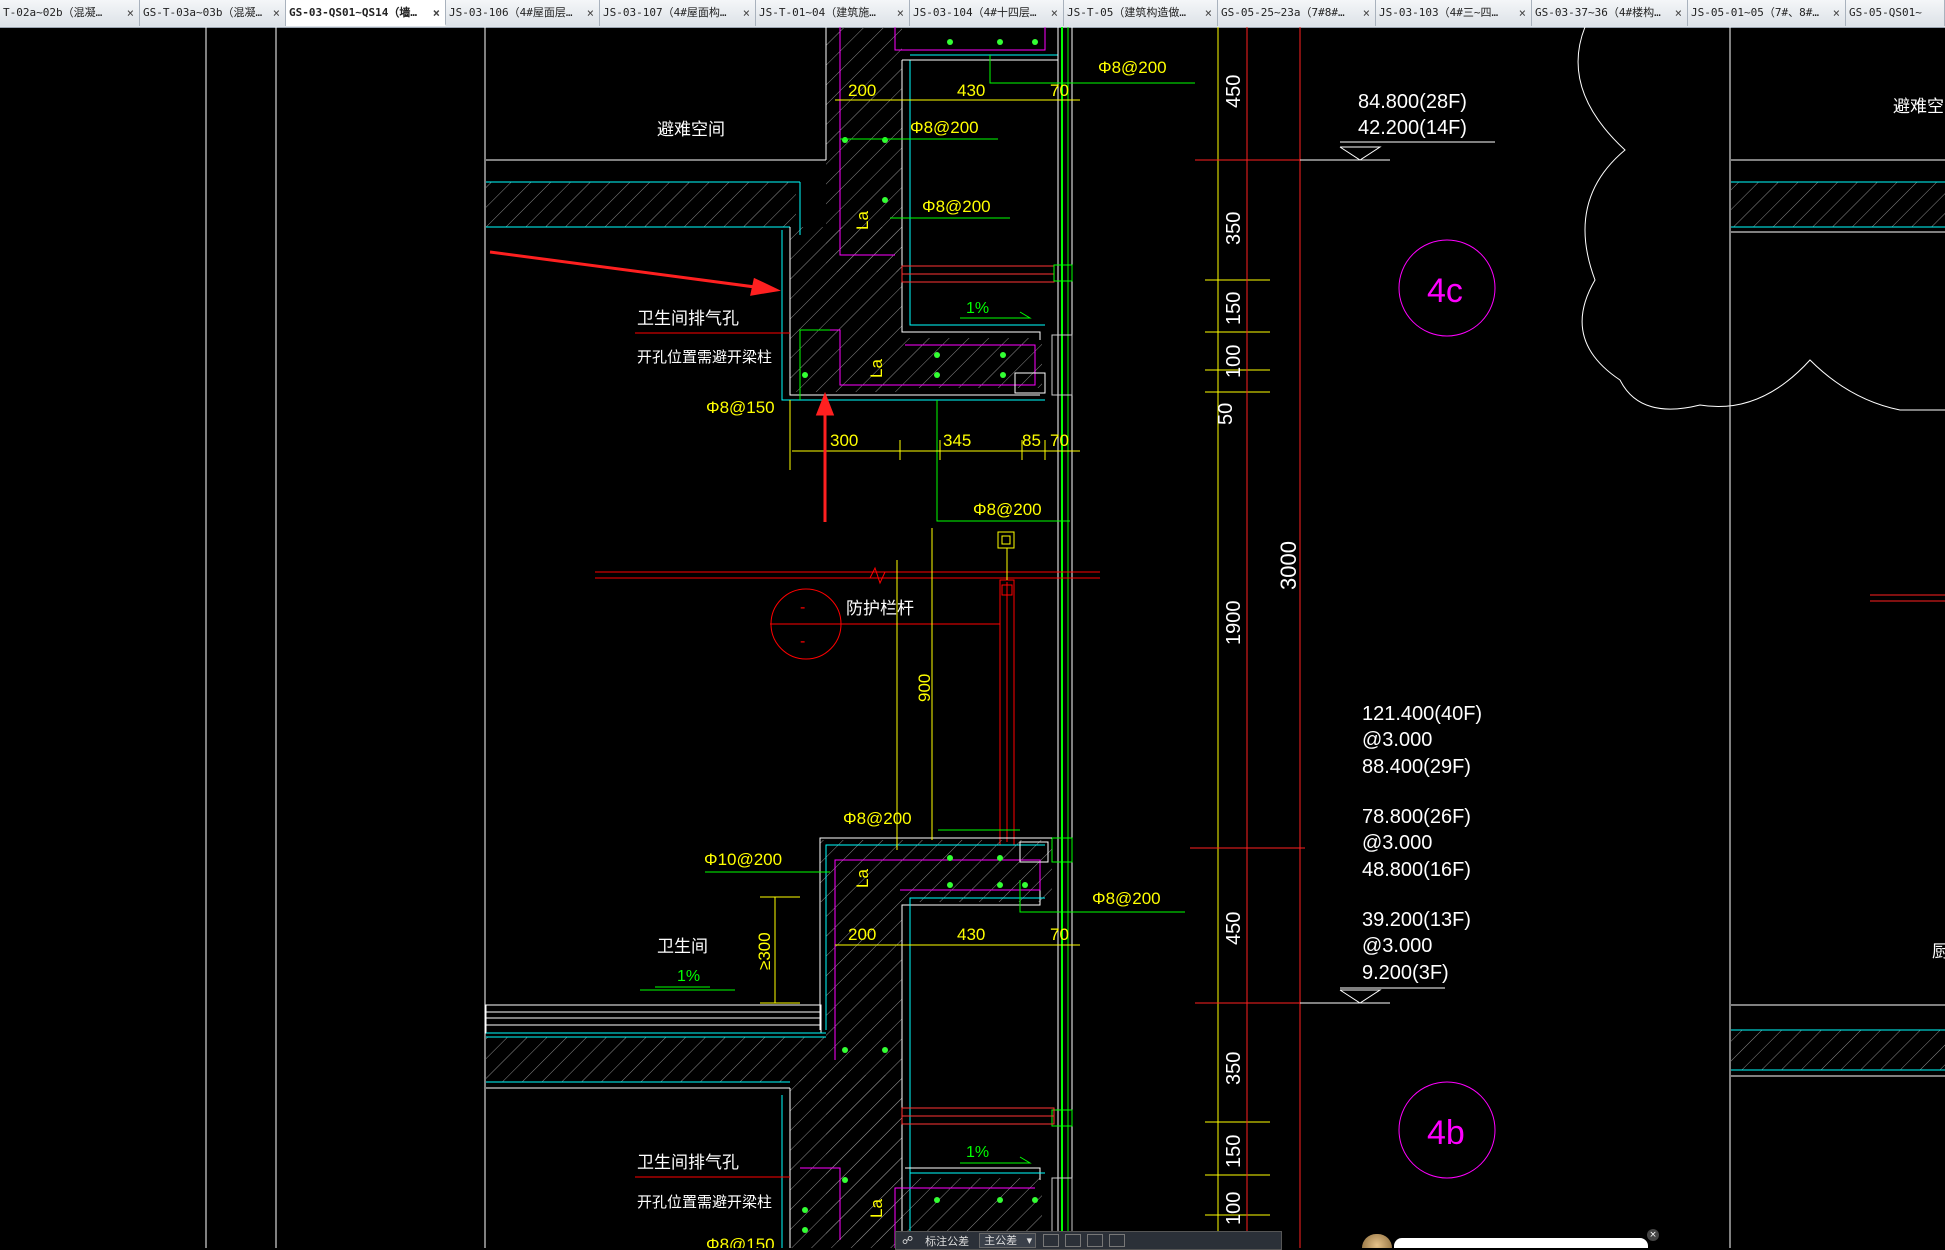 This screenshot has width=1945, height=1250. I want to click on annotation-toolbar: ☍ 标注公差 主公差 ▾, so click(1088, 1240).